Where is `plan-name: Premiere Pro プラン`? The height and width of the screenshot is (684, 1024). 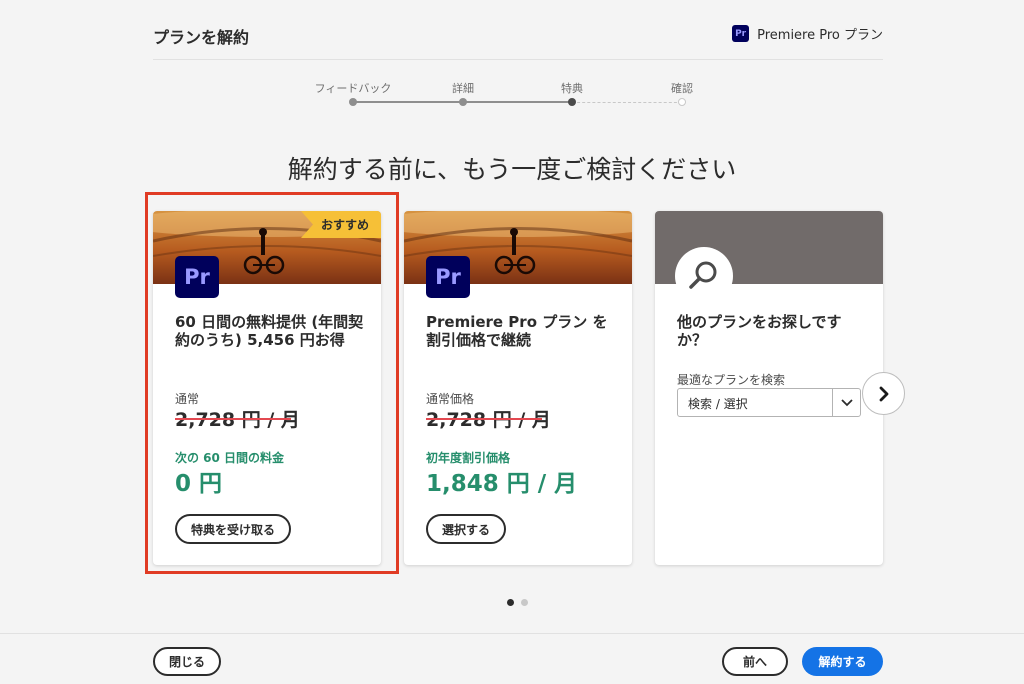 plan-name: Premiere Pro プラン is located at coordinates (820, 35).